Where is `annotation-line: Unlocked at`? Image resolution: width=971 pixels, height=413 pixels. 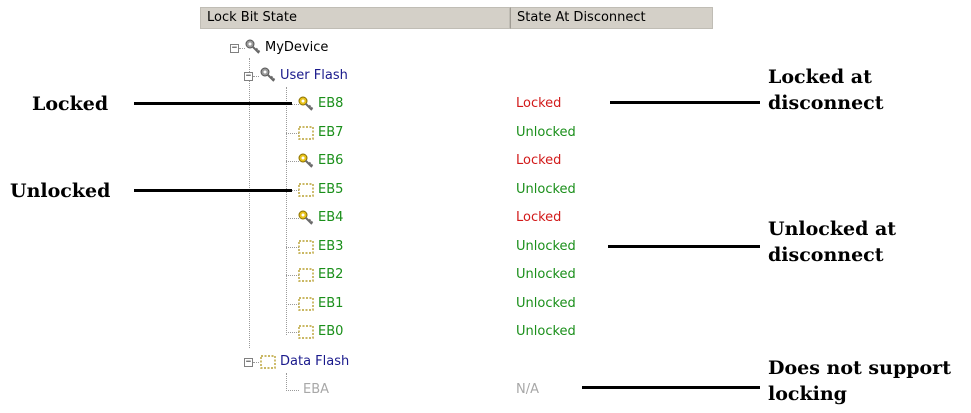 annotation-line: Unlocked at is located at coordinates (832, 229).